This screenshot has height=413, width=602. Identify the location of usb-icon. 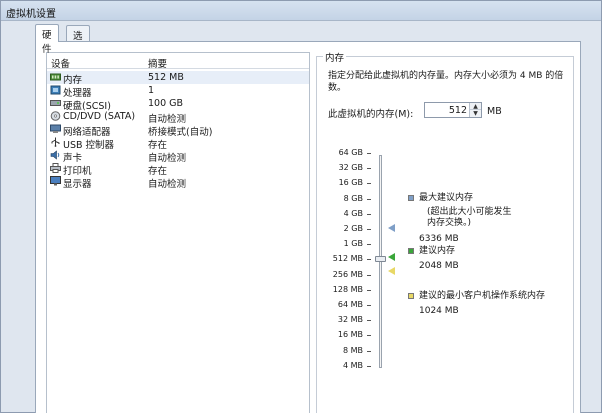
(55, 142).